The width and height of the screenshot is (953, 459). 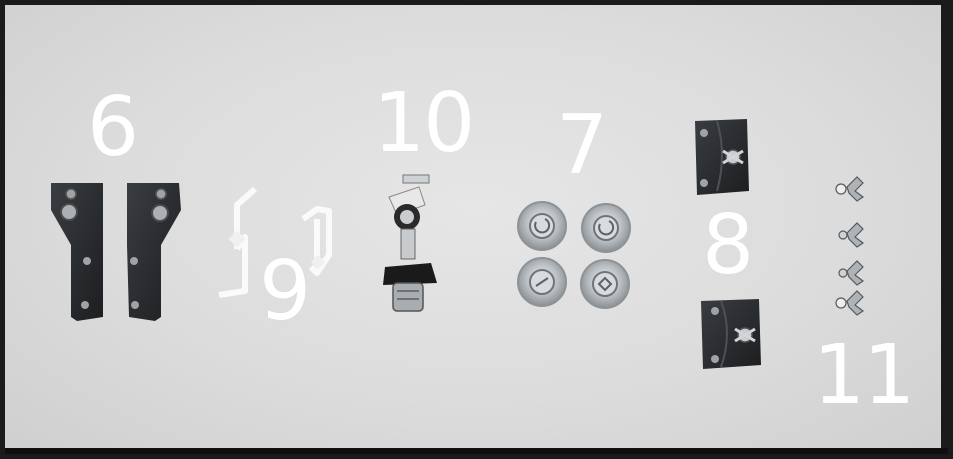 I want to click on part-number-10: 10, so click(x=424, y=123).